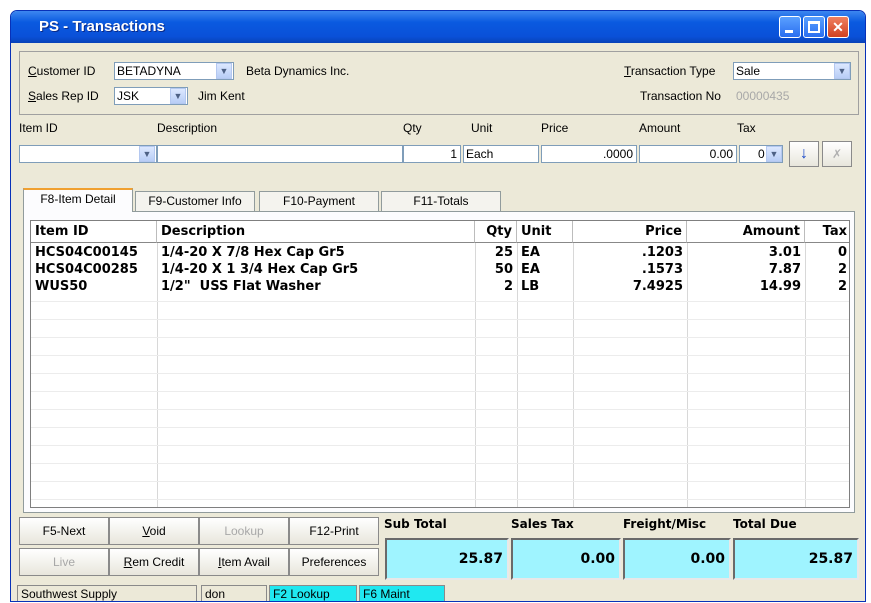 The image size is (871, 603). Describe the element at coordinates (64, 531) in the screenshot. I see `next-button: F5-Next` at that location.